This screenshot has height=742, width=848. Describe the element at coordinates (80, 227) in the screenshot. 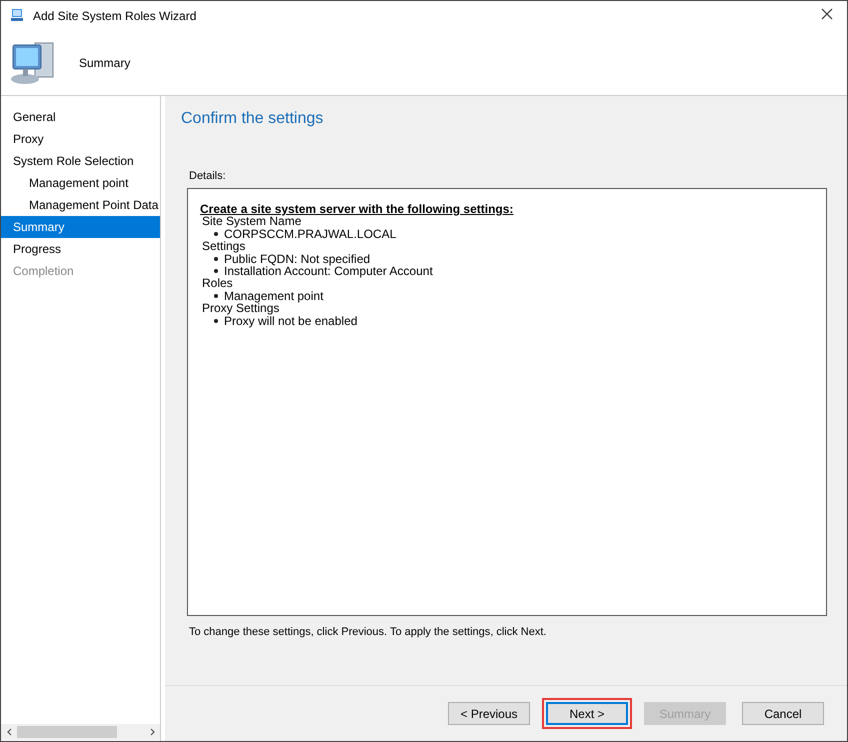

I see `sidebar-item: Summary` at that location.